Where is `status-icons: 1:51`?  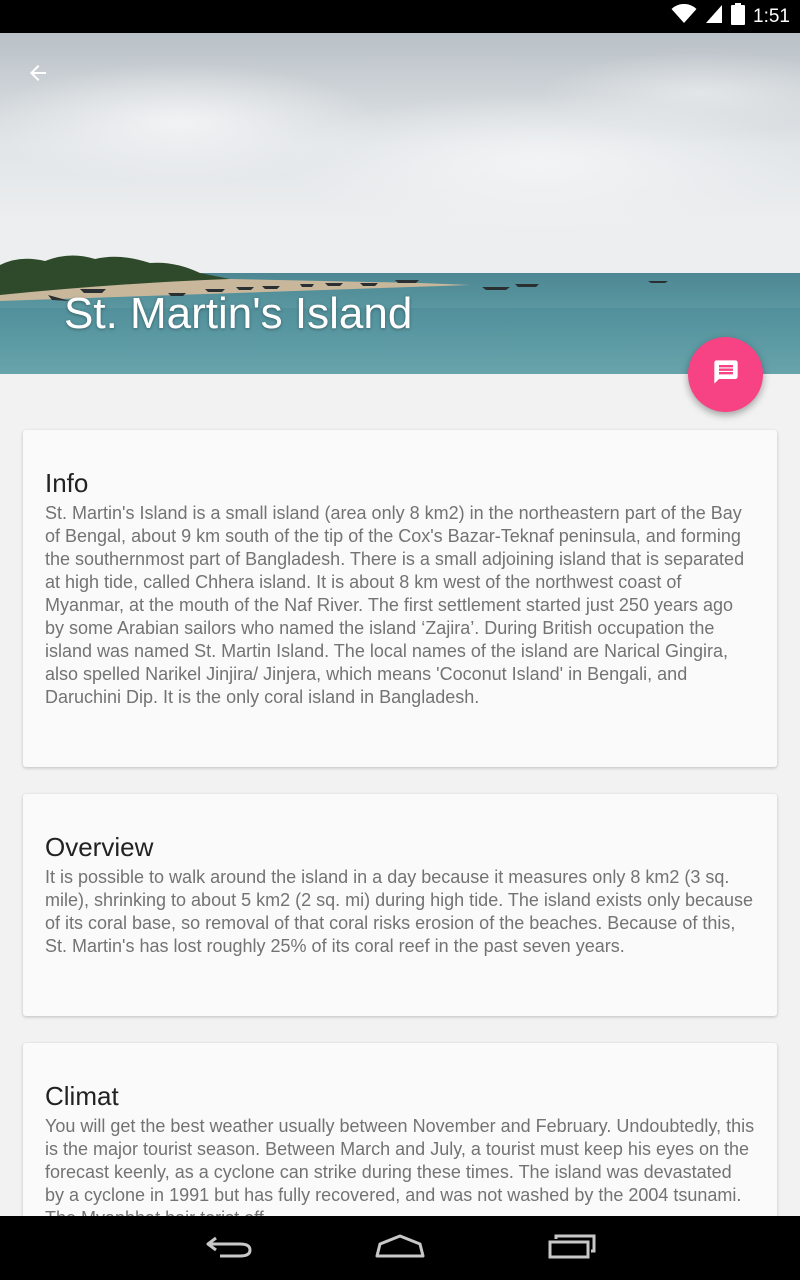
status-icons: 1:51 is located at coordinates (730, 16).